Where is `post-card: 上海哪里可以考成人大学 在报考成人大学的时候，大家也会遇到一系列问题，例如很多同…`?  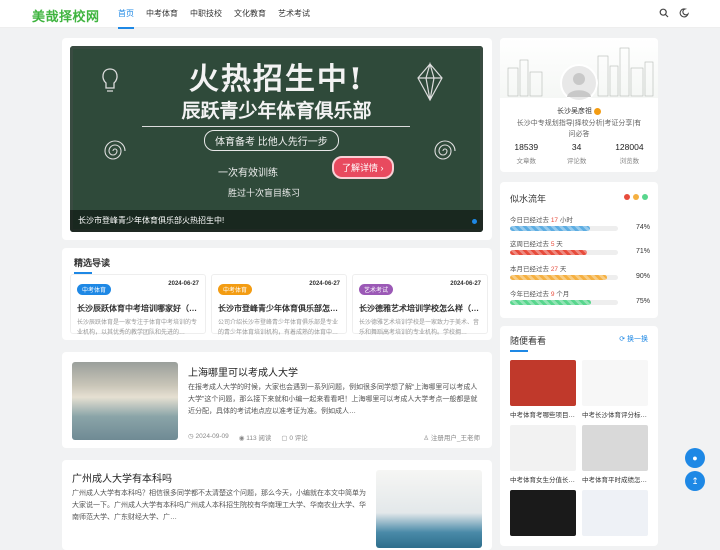
post-card: 上海哪里可以考成人大学 在报考成人大学的时候，大家也会遇到一系列问题，例如很多同… is located at coordinates (277, 400).